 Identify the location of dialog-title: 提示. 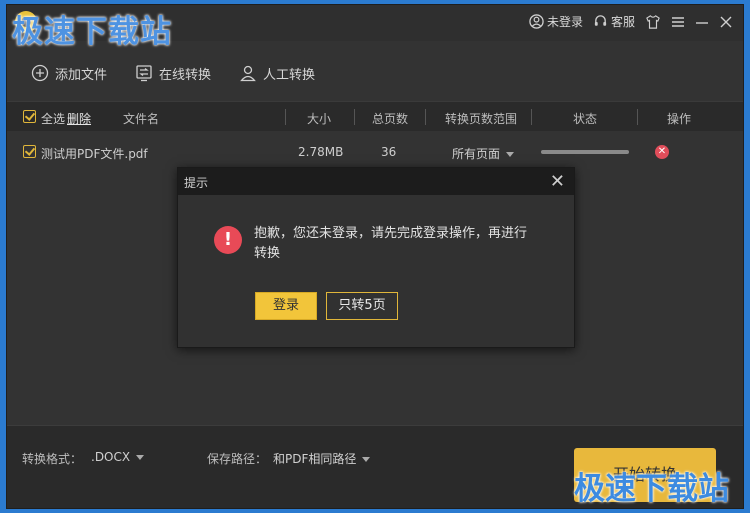
(196, 183).